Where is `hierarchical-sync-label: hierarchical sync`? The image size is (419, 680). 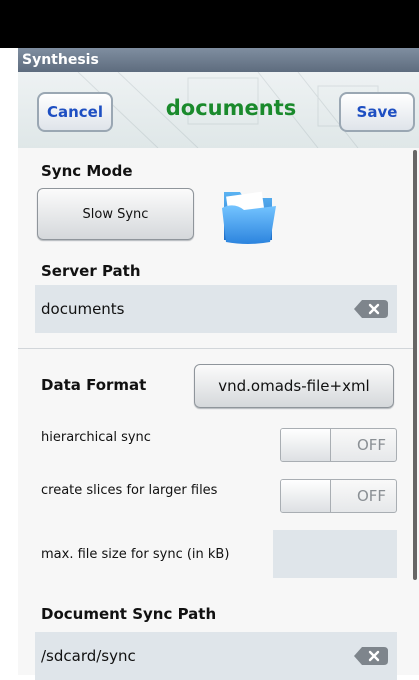 hierarchical-sync-label: hierarchical sync is located at coordinates (96, 437).